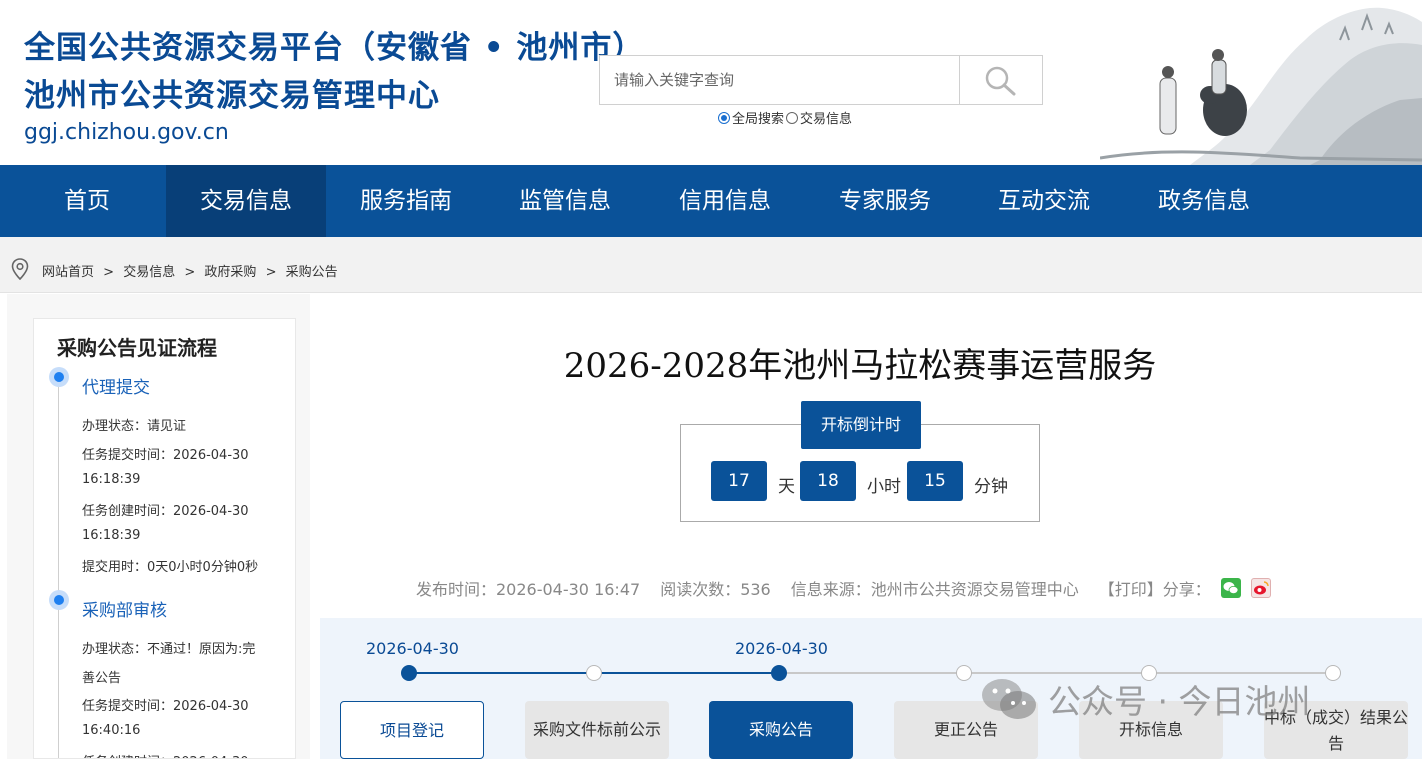 The height and width of the screenshot is (760, 1422). What do you see at coordinates (126, 132) in the screenshot?
I see `site-domain: ggj.chizhou.gov.cn` at bounding box center [126, 132].